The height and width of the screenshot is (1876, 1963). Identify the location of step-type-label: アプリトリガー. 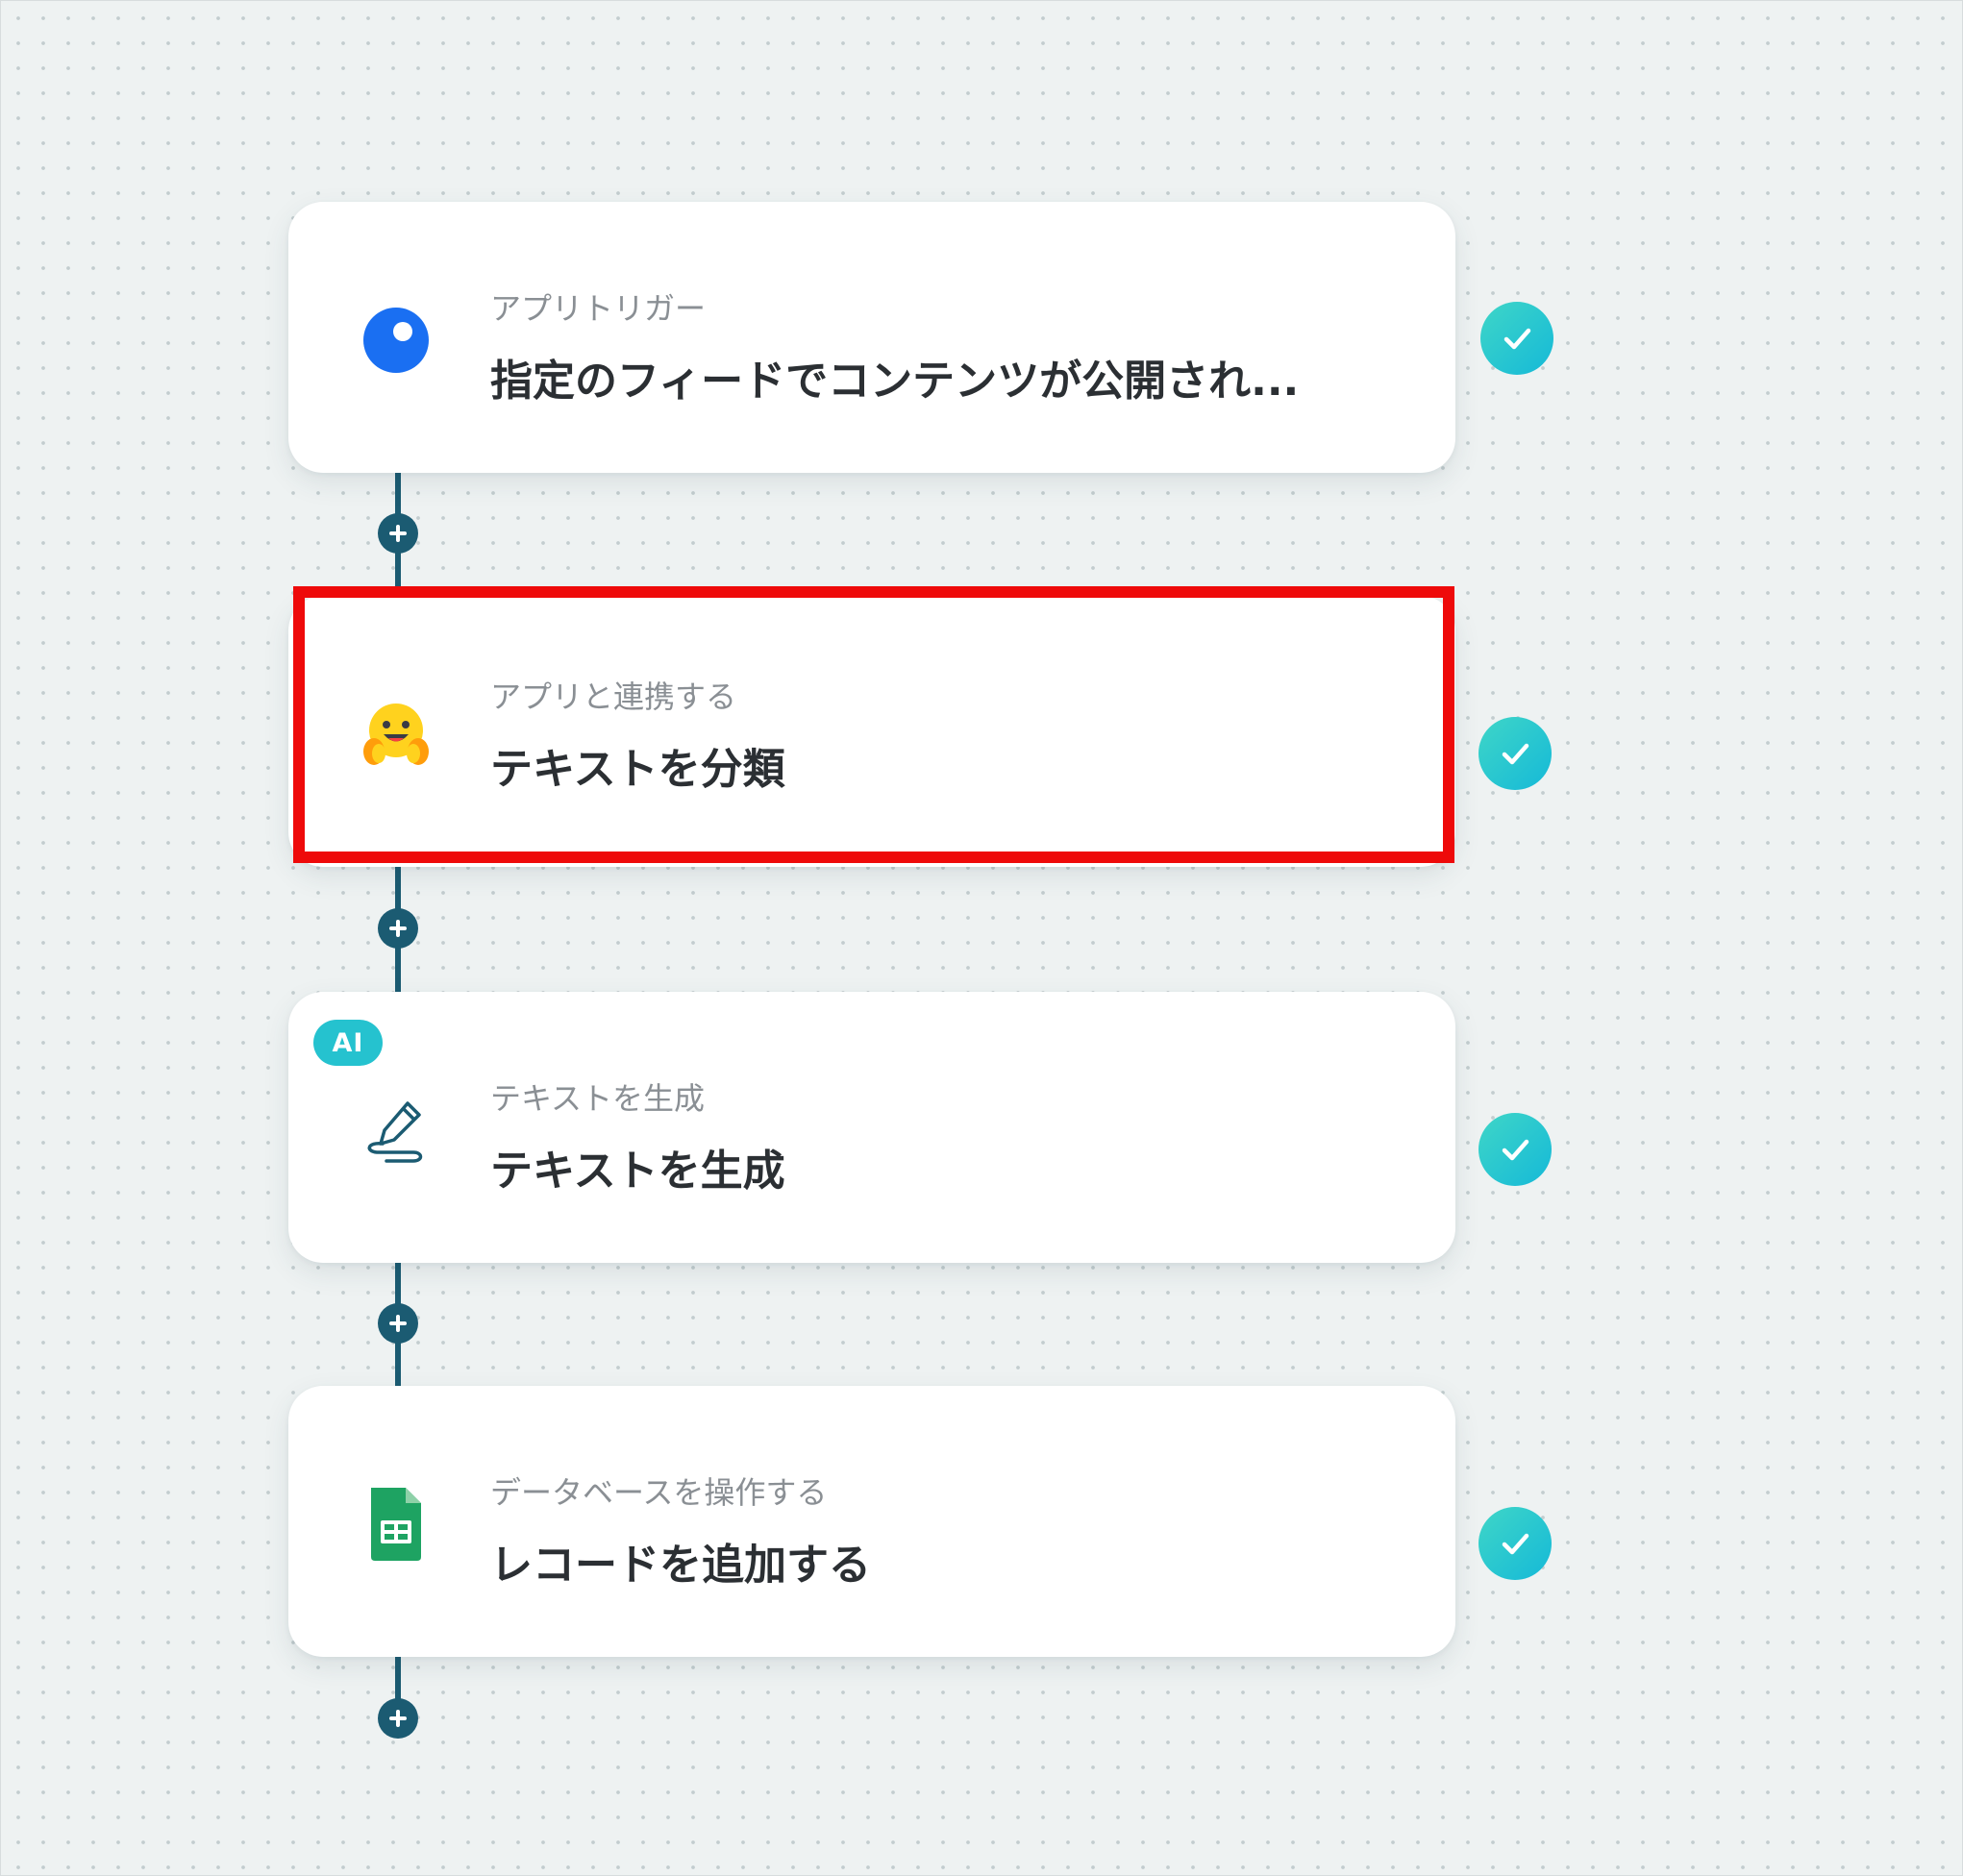
(599, 308).